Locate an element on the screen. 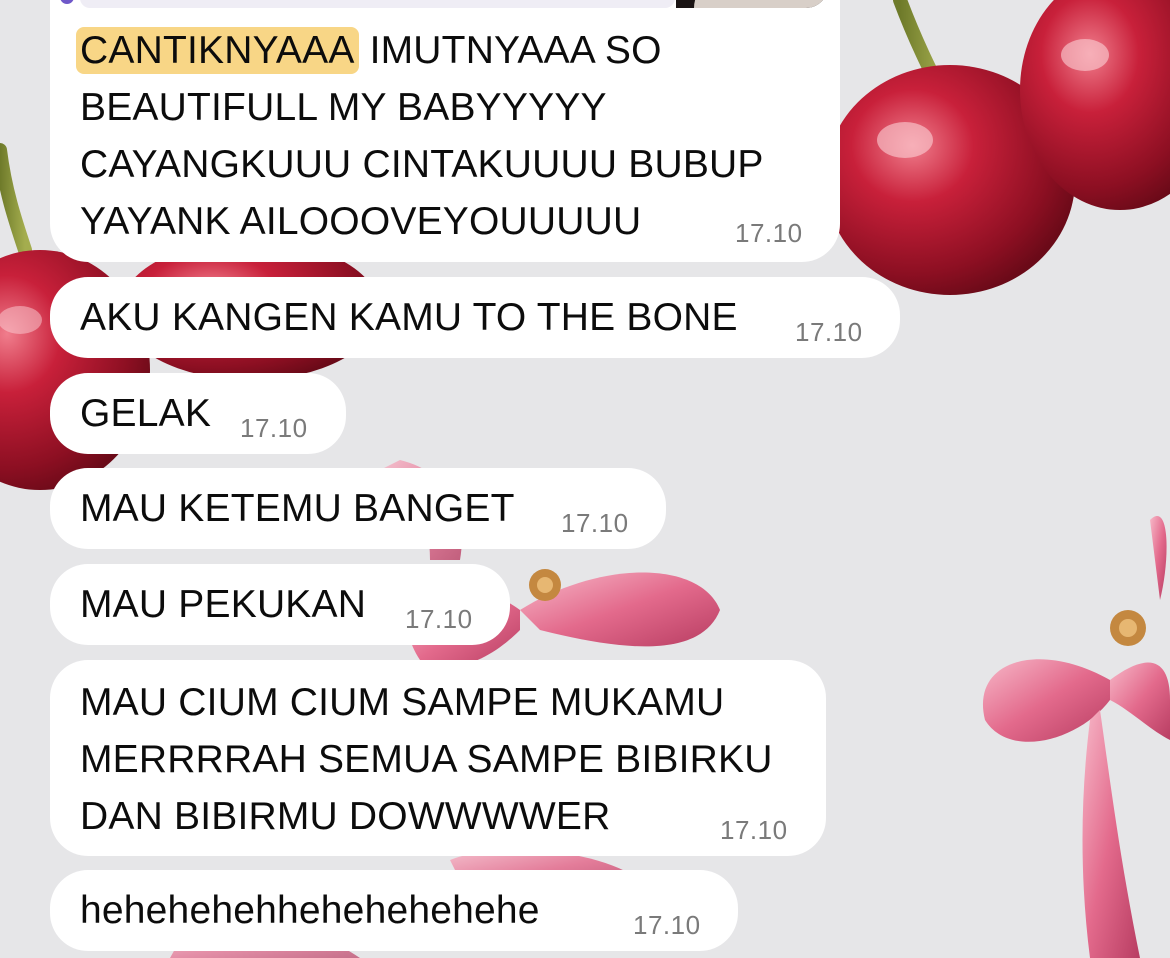 The image size is (1170, 958). search-highlight: CANTIKNYAAA is located at coordinates (217, 50).